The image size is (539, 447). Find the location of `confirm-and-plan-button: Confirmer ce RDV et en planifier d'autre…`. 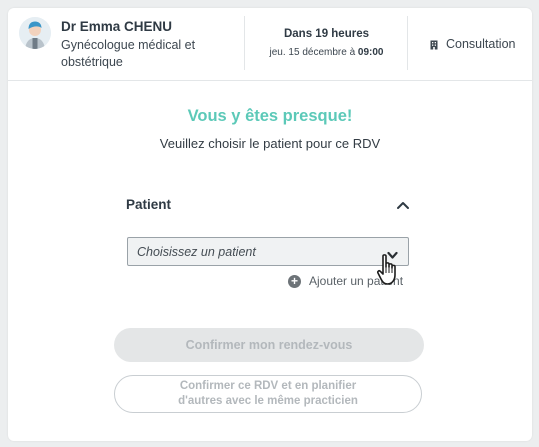

confirm-and-plan-button: Confirmer ce RDV et en planifier d'autre… is located at coordinates (268, 394).